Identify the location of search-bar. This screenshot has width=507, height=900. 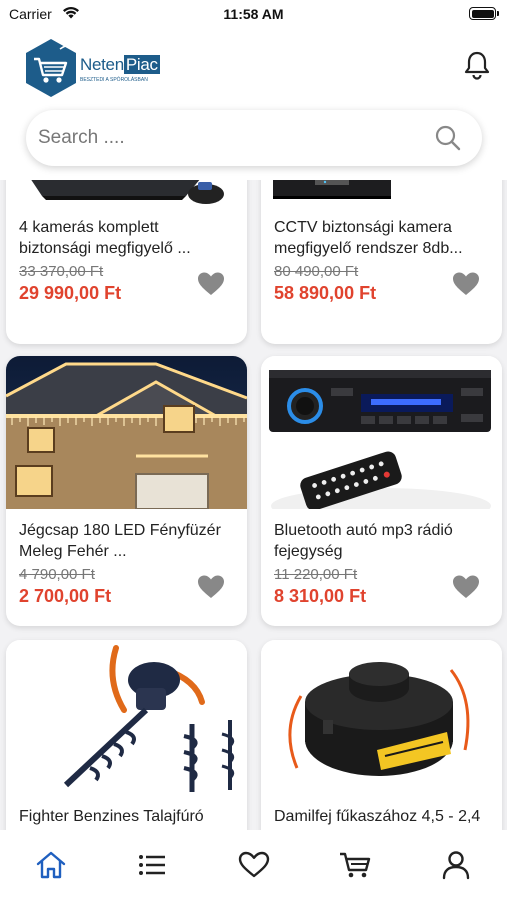
(254, 138).